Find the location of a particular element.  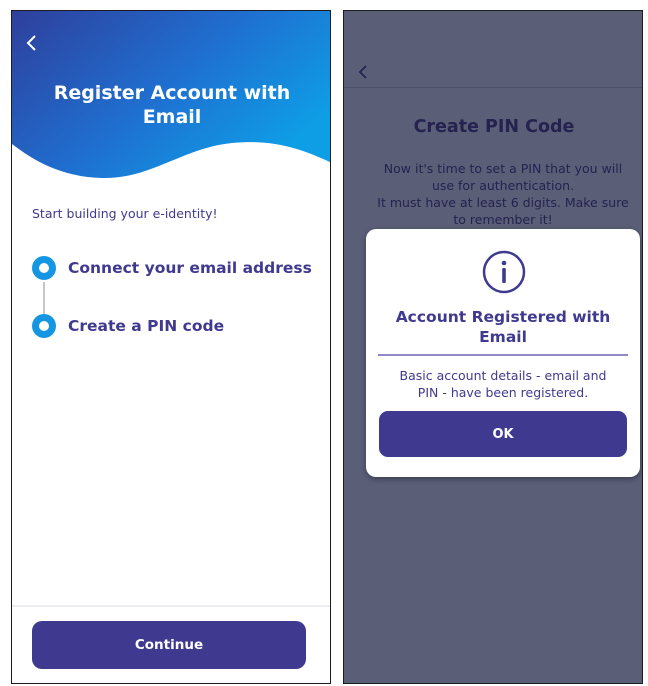

dialog-title: Account Registered with Email is located at coordinates (503, 327).